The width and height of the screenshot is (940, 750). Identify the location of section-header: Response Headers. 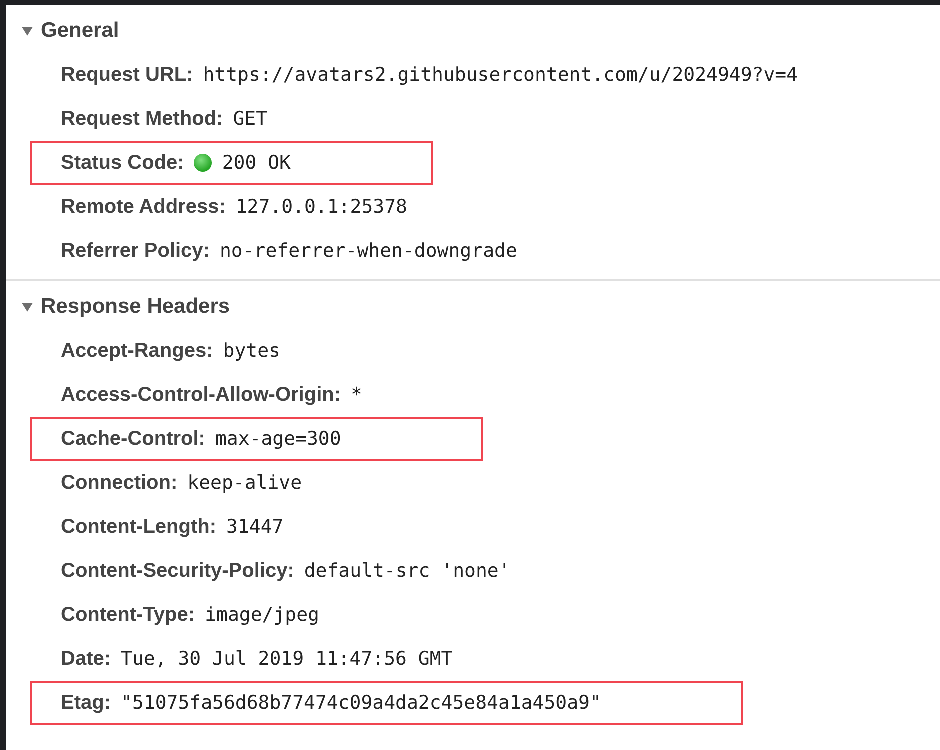
(118, 307).